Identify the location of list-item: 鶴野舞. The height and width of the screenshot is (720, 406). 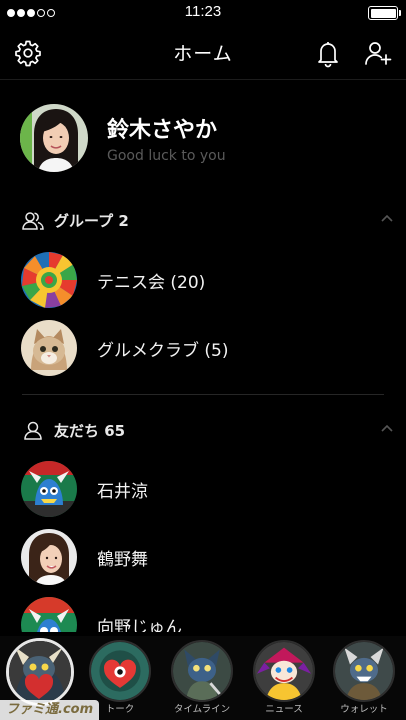
(203, 557).